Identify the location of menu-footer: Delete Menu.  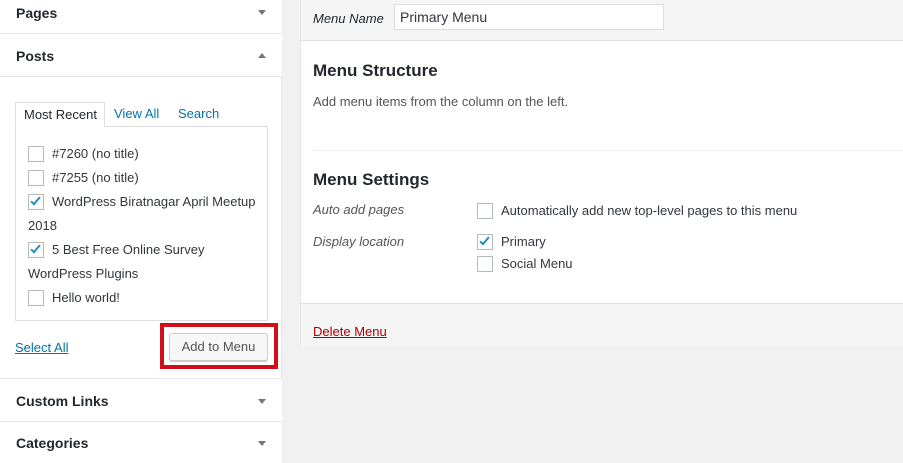
(602, 324).